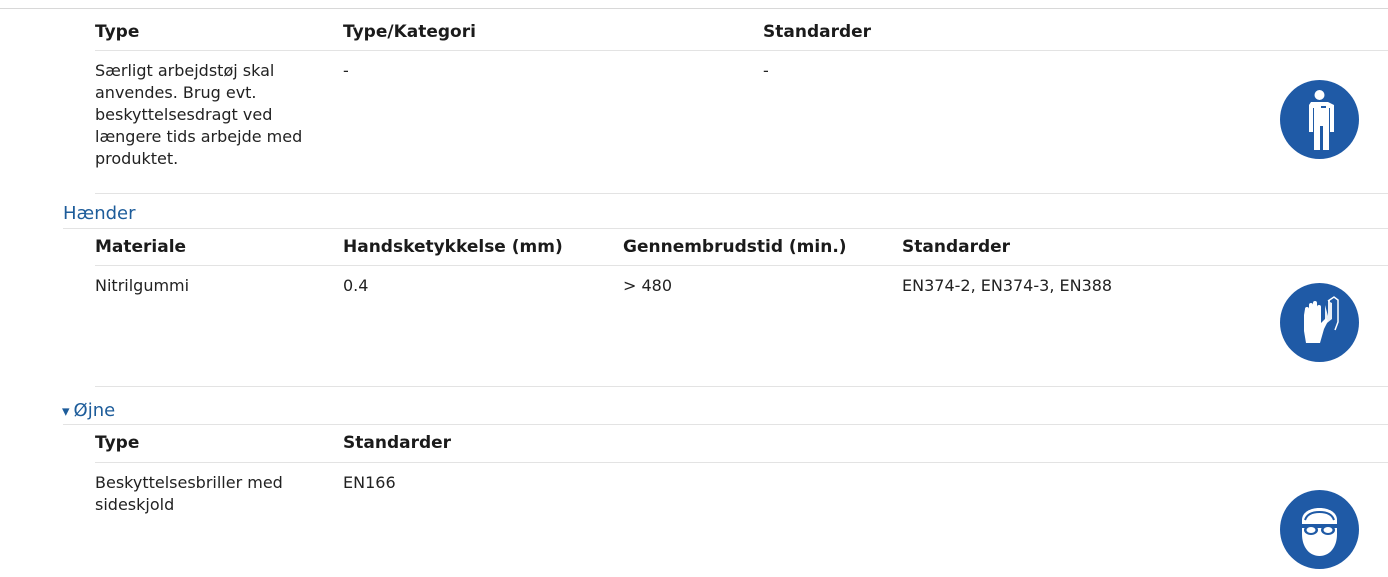 The height and width of the screenshot is (577, 1388). What do you see at coordinates (369, 482) in the screenshot?
I see `cell-standarder: EN166` at bounding box center [369, 482].